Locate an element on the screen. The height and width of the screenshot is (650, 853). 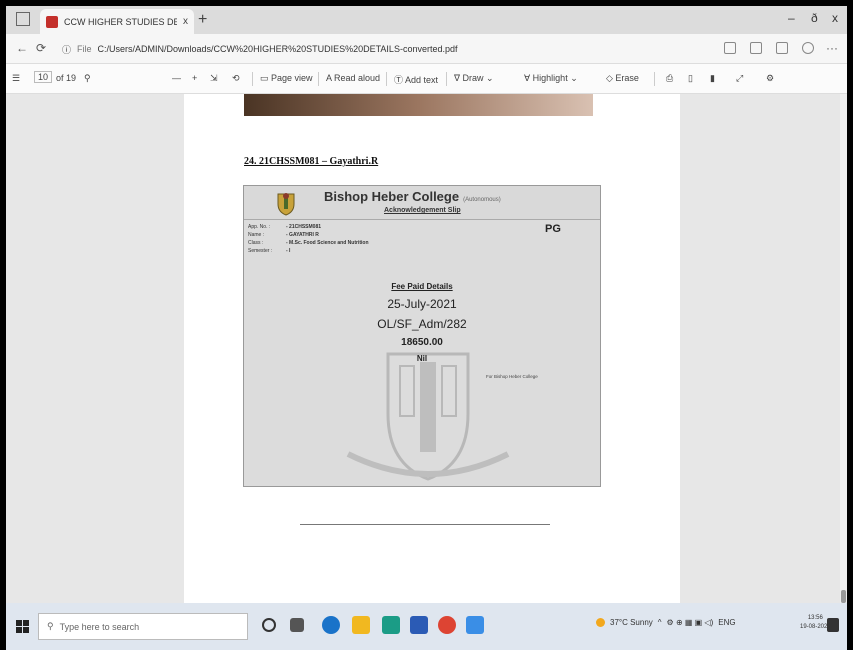
college-name-text: Bishop Heber College is located at coordinates (392, 196).